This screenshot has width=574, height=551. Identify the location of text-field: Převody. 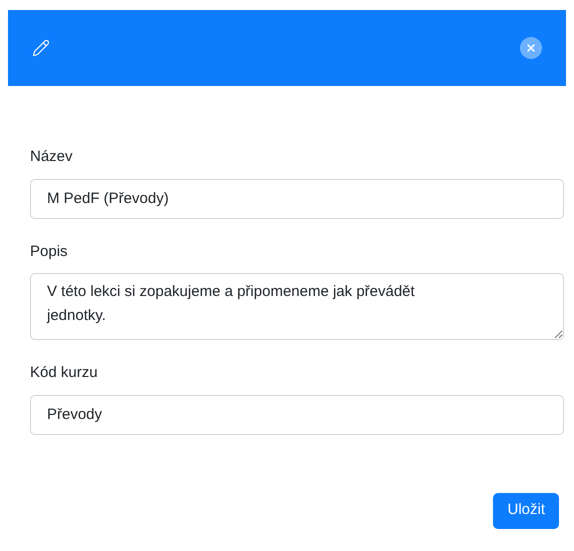
(297, 414).